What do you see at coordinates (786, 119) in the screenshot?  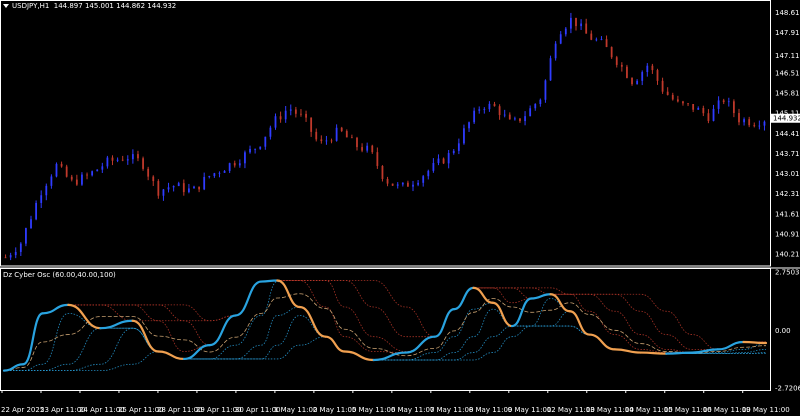 I see `current-price-label: 144.932` at bounding box center [786, 119].